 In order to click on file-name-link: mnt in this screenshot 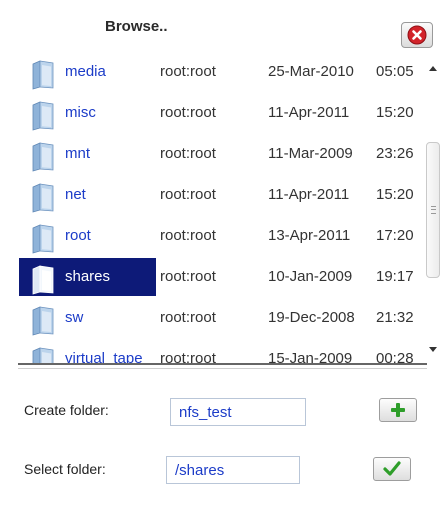, I will do `click(77, 153)`.